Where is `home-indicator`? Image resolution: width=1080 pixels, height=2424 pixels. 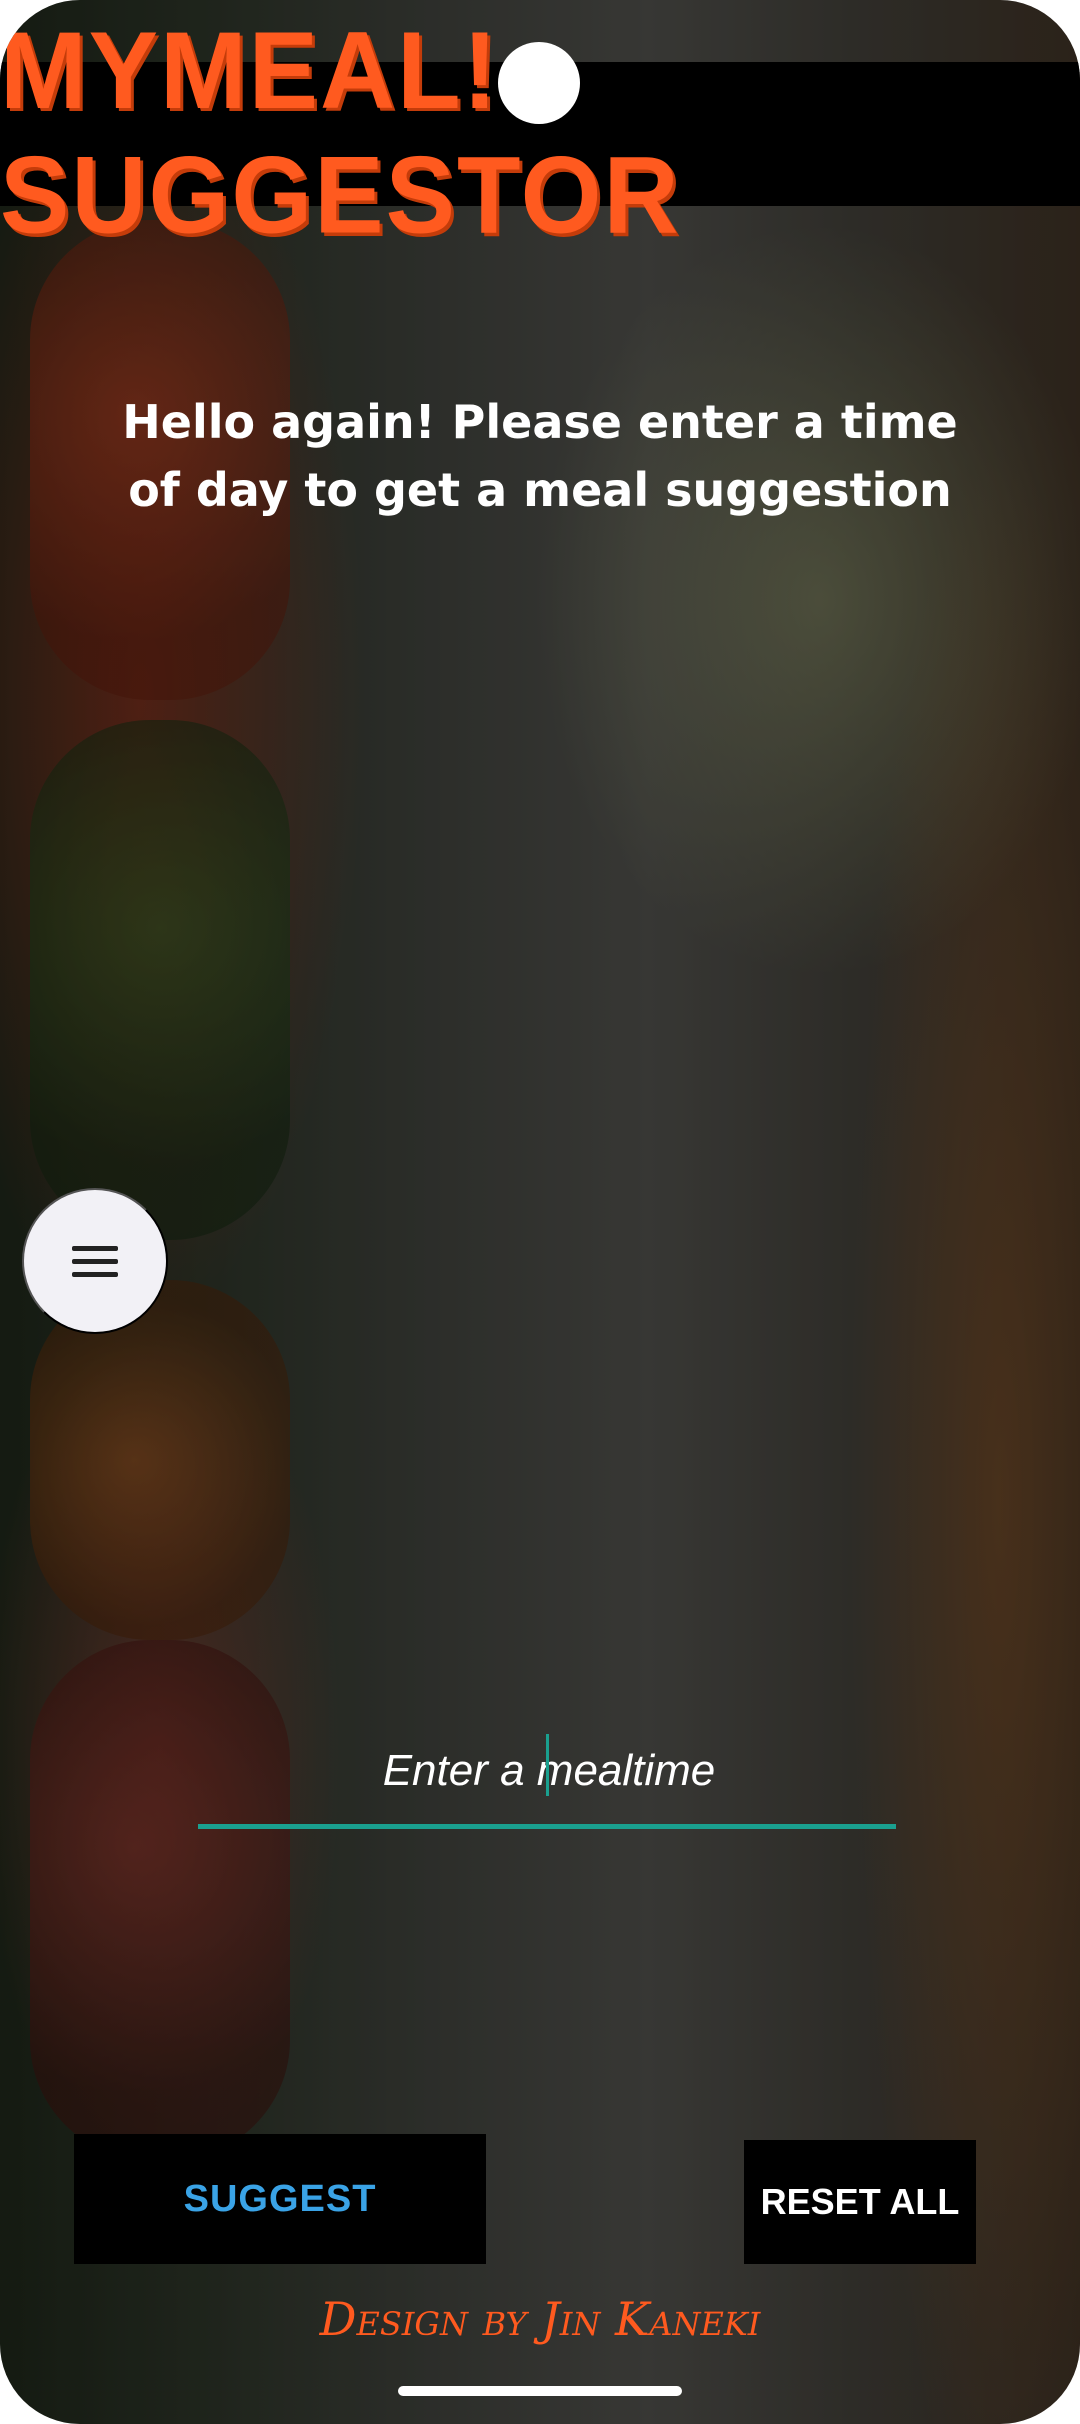
home-indicator is located at coordinates (540, 2391).